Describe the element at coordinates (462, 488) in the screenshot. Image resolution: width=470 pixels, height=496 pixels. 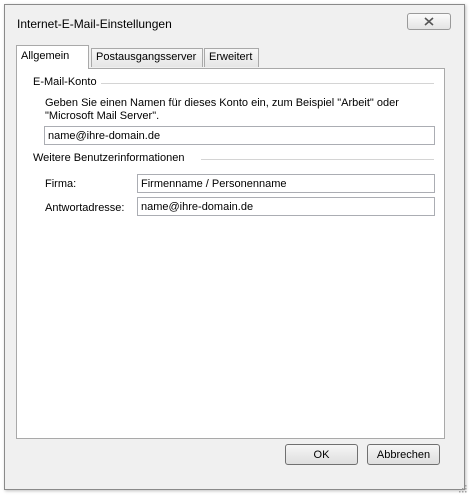
I see `resize-grip-icon` at that location.